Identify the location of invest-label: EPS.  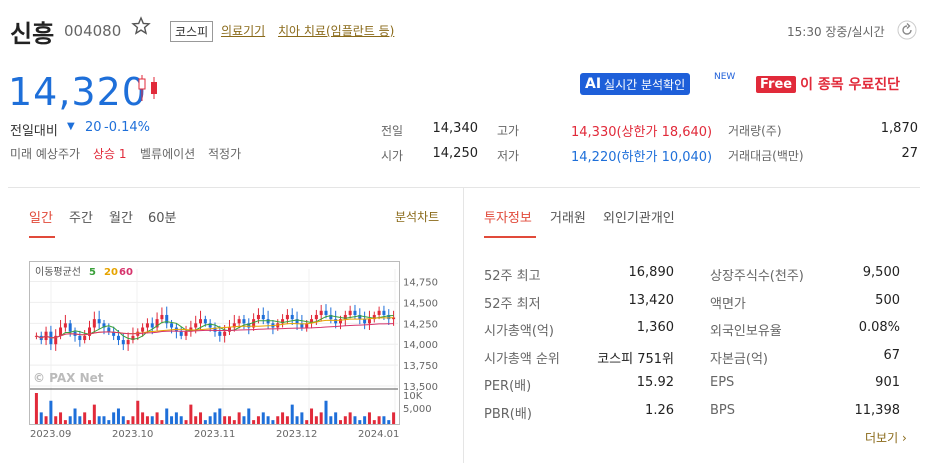
(722, 382).